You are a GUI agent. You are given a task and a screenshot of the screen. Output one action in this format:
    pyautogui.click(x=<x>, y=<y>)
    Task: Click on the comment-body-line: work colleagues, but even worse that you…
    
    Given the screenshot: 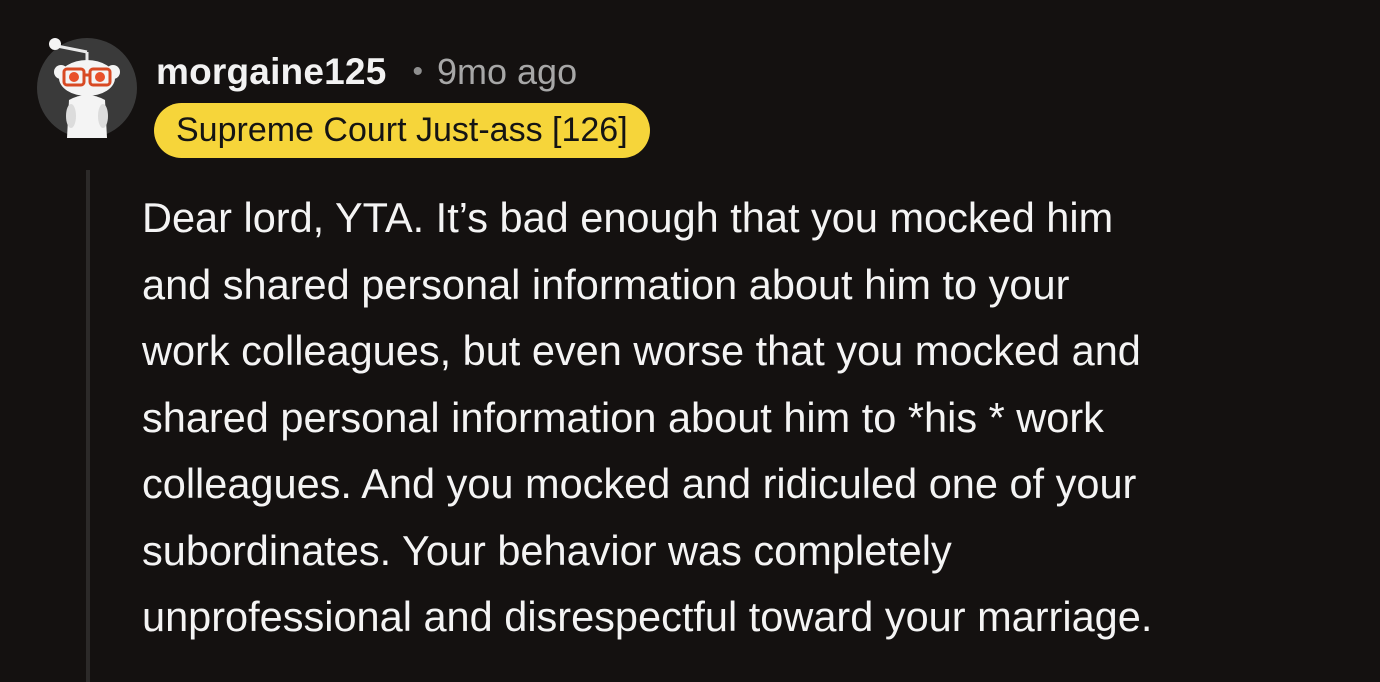 What is the action you would take?
    pyautogui.click(x=641, y=350)
    